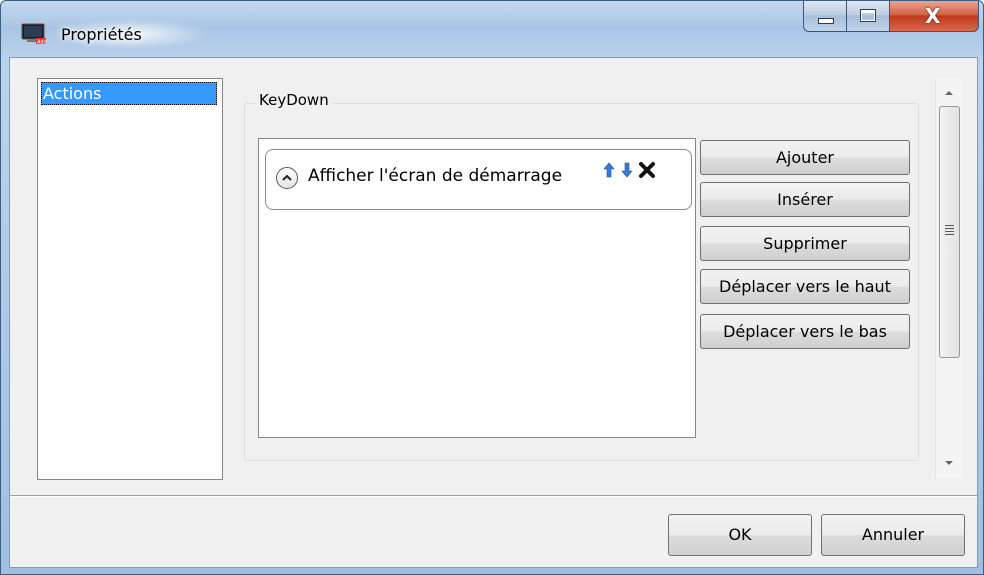 Image resolution: width=984 pixels, height=575 pixels. Describe the element at coordinates (893, 535) in the screenshot. I see `cancel-button: Annuler` at that location.